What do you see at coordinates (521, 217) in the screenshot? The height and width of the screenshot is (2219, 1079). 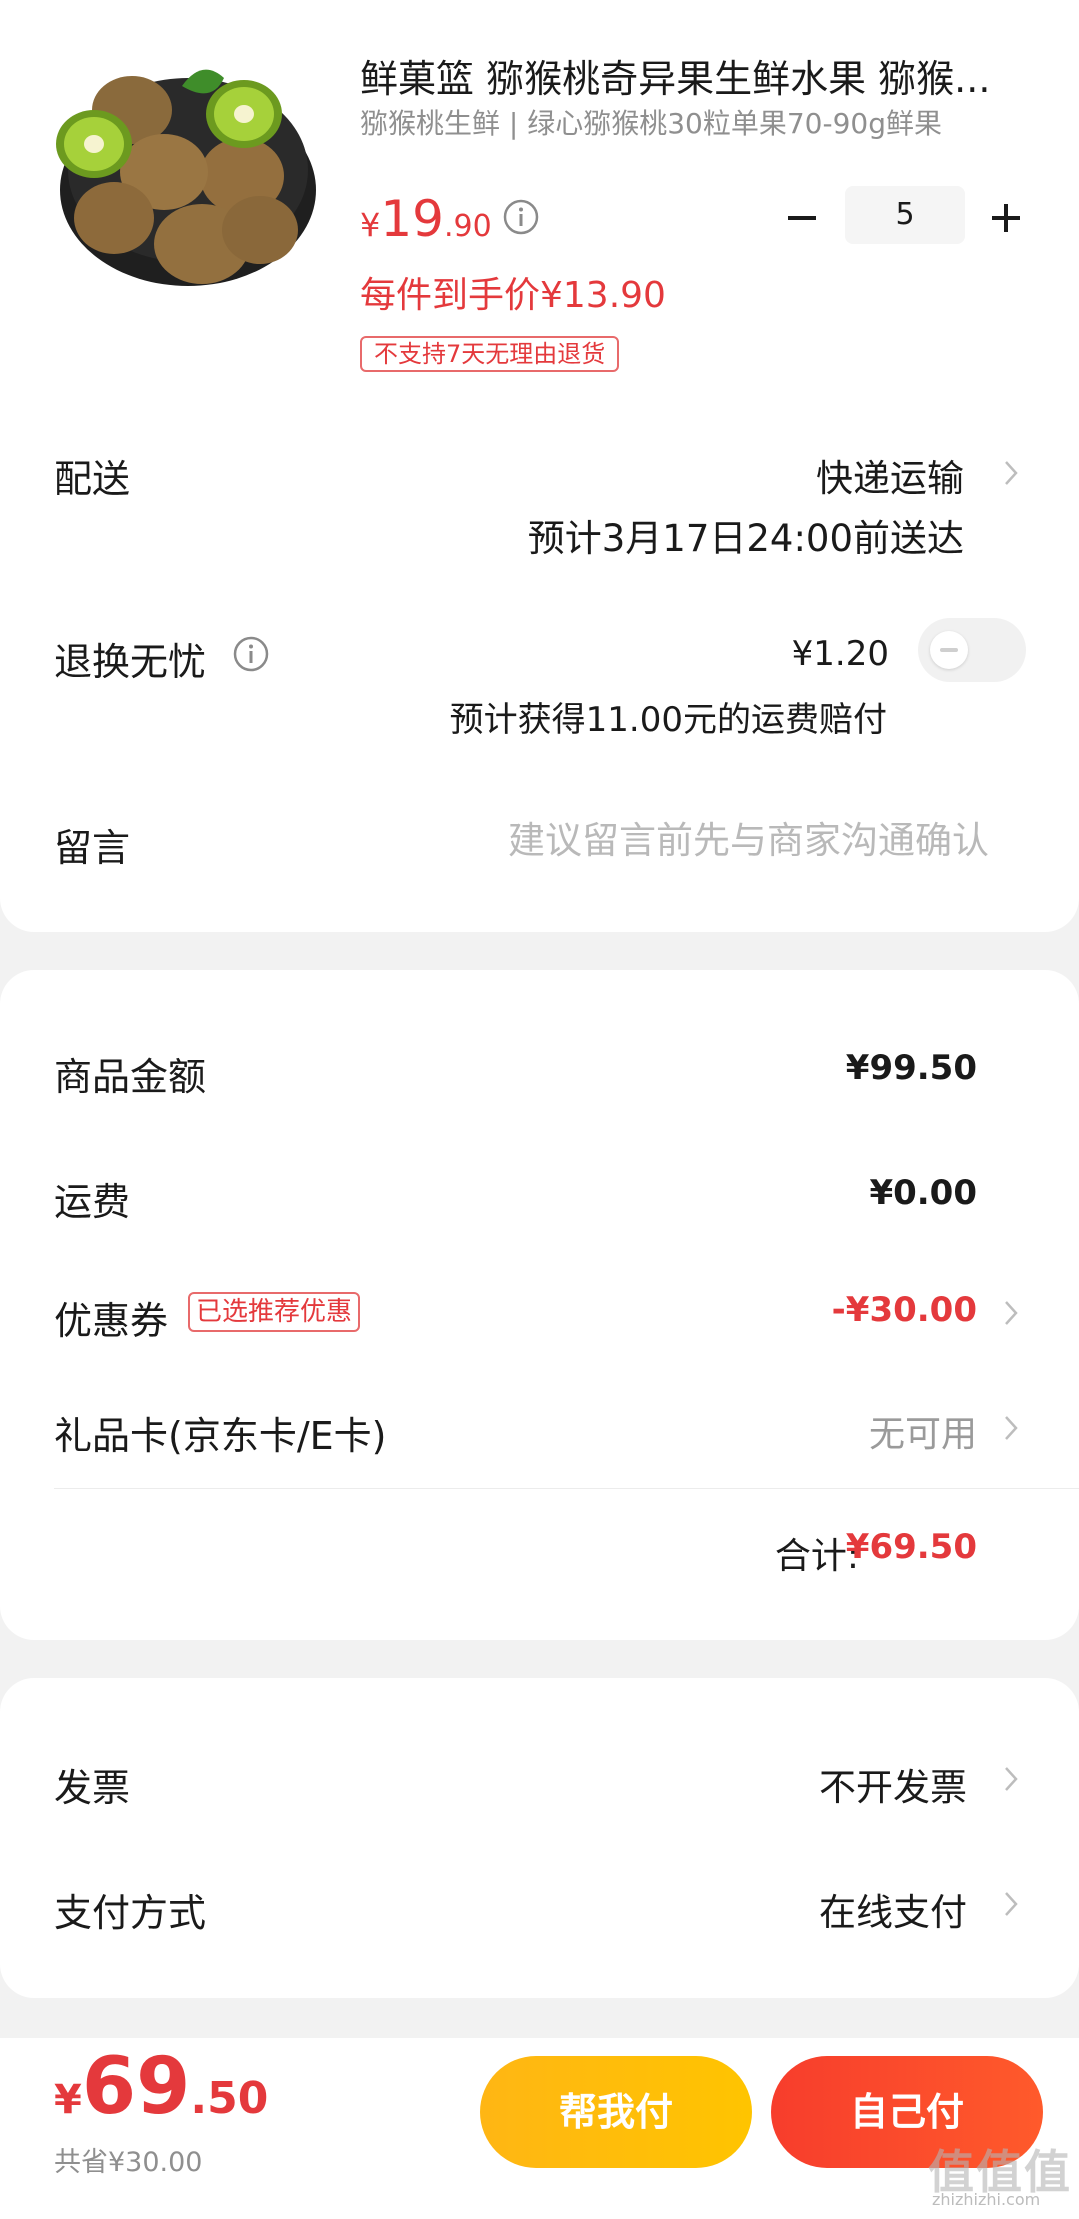 I see `price-info-icon` at bounding box center [521, 217].